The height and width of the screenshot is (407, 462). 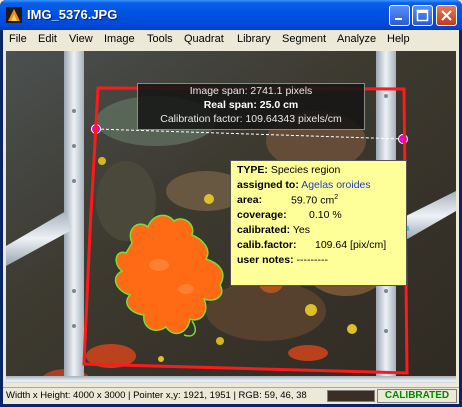 I want to click on user-notes-value: ---------, so click(x=312, y=260).